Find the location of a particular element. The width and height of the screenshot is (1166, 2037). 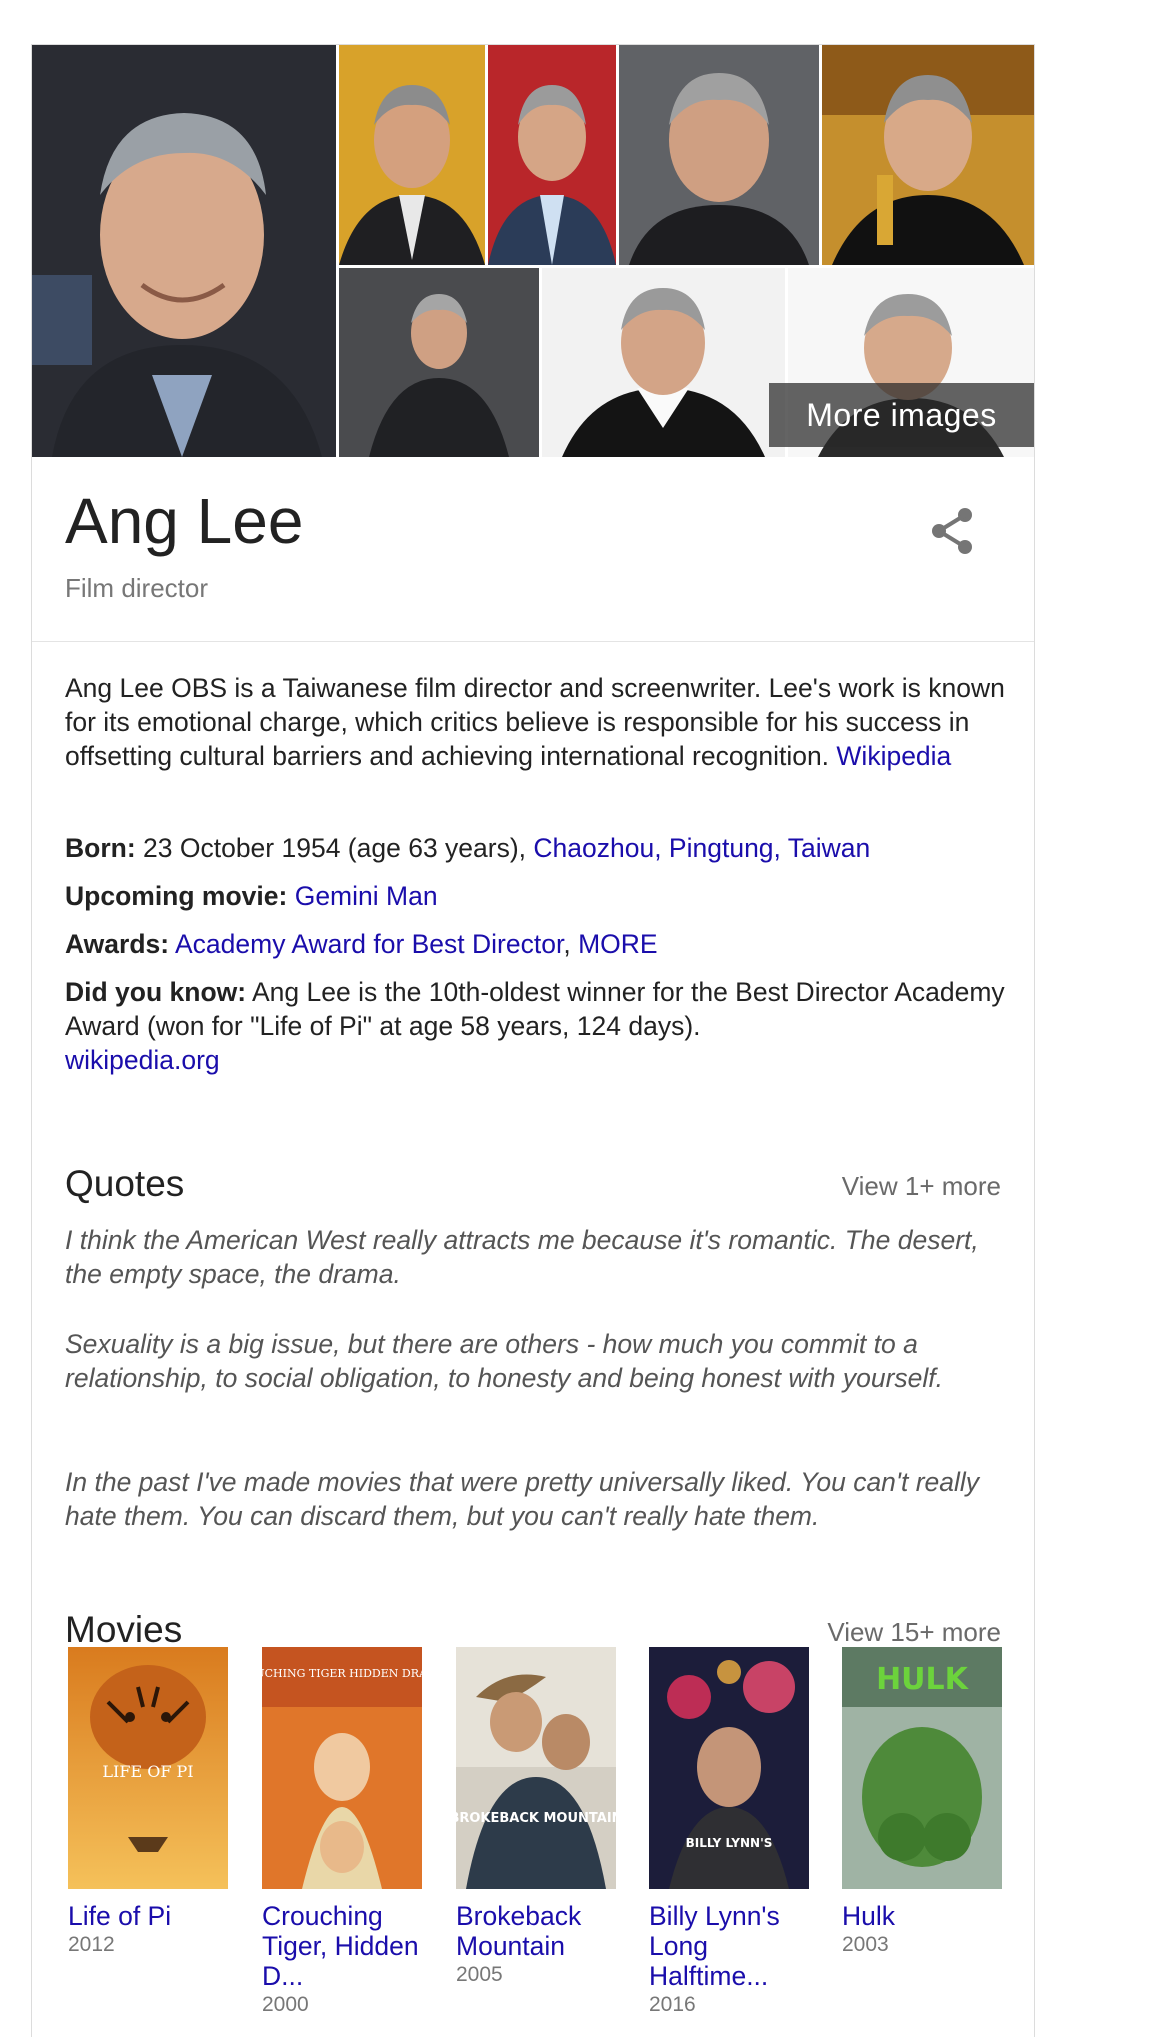

movie-poster: LIFE OF PI is located at coordinates (148, 1768).